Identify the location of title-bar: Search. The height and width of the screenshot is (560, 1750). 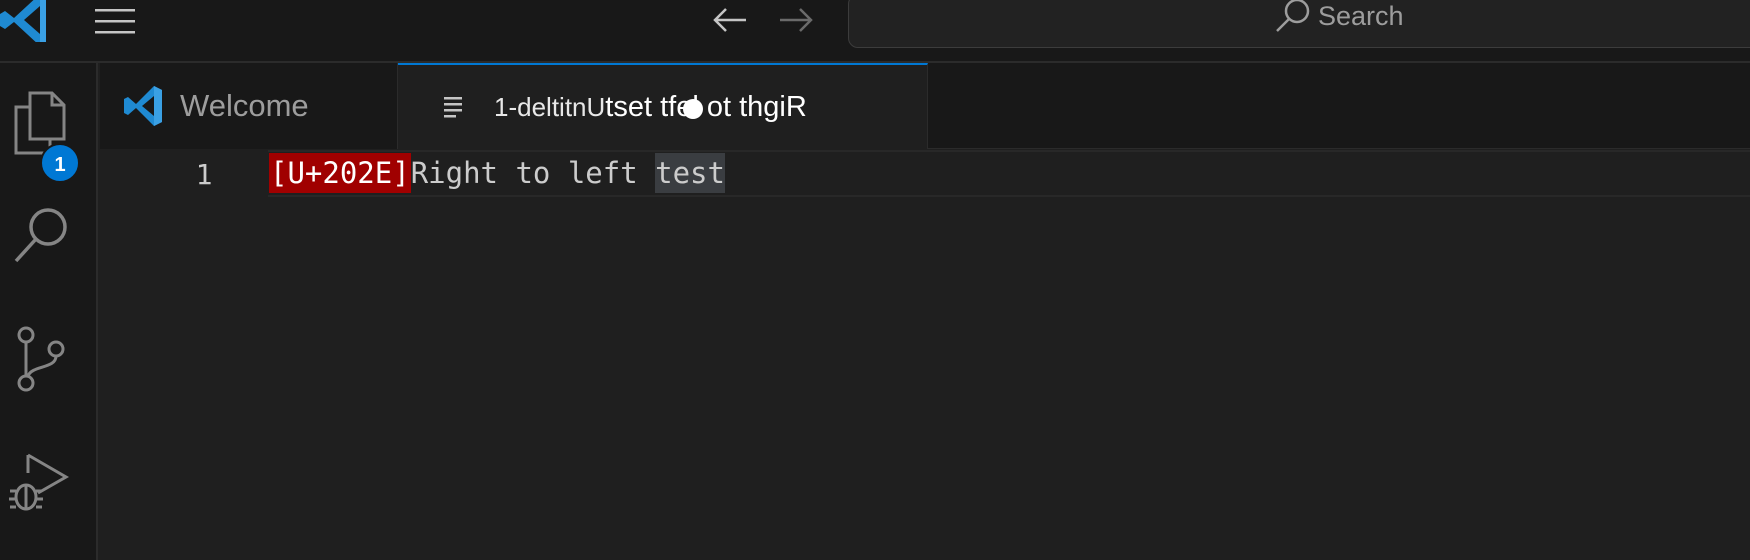
(875, 31).